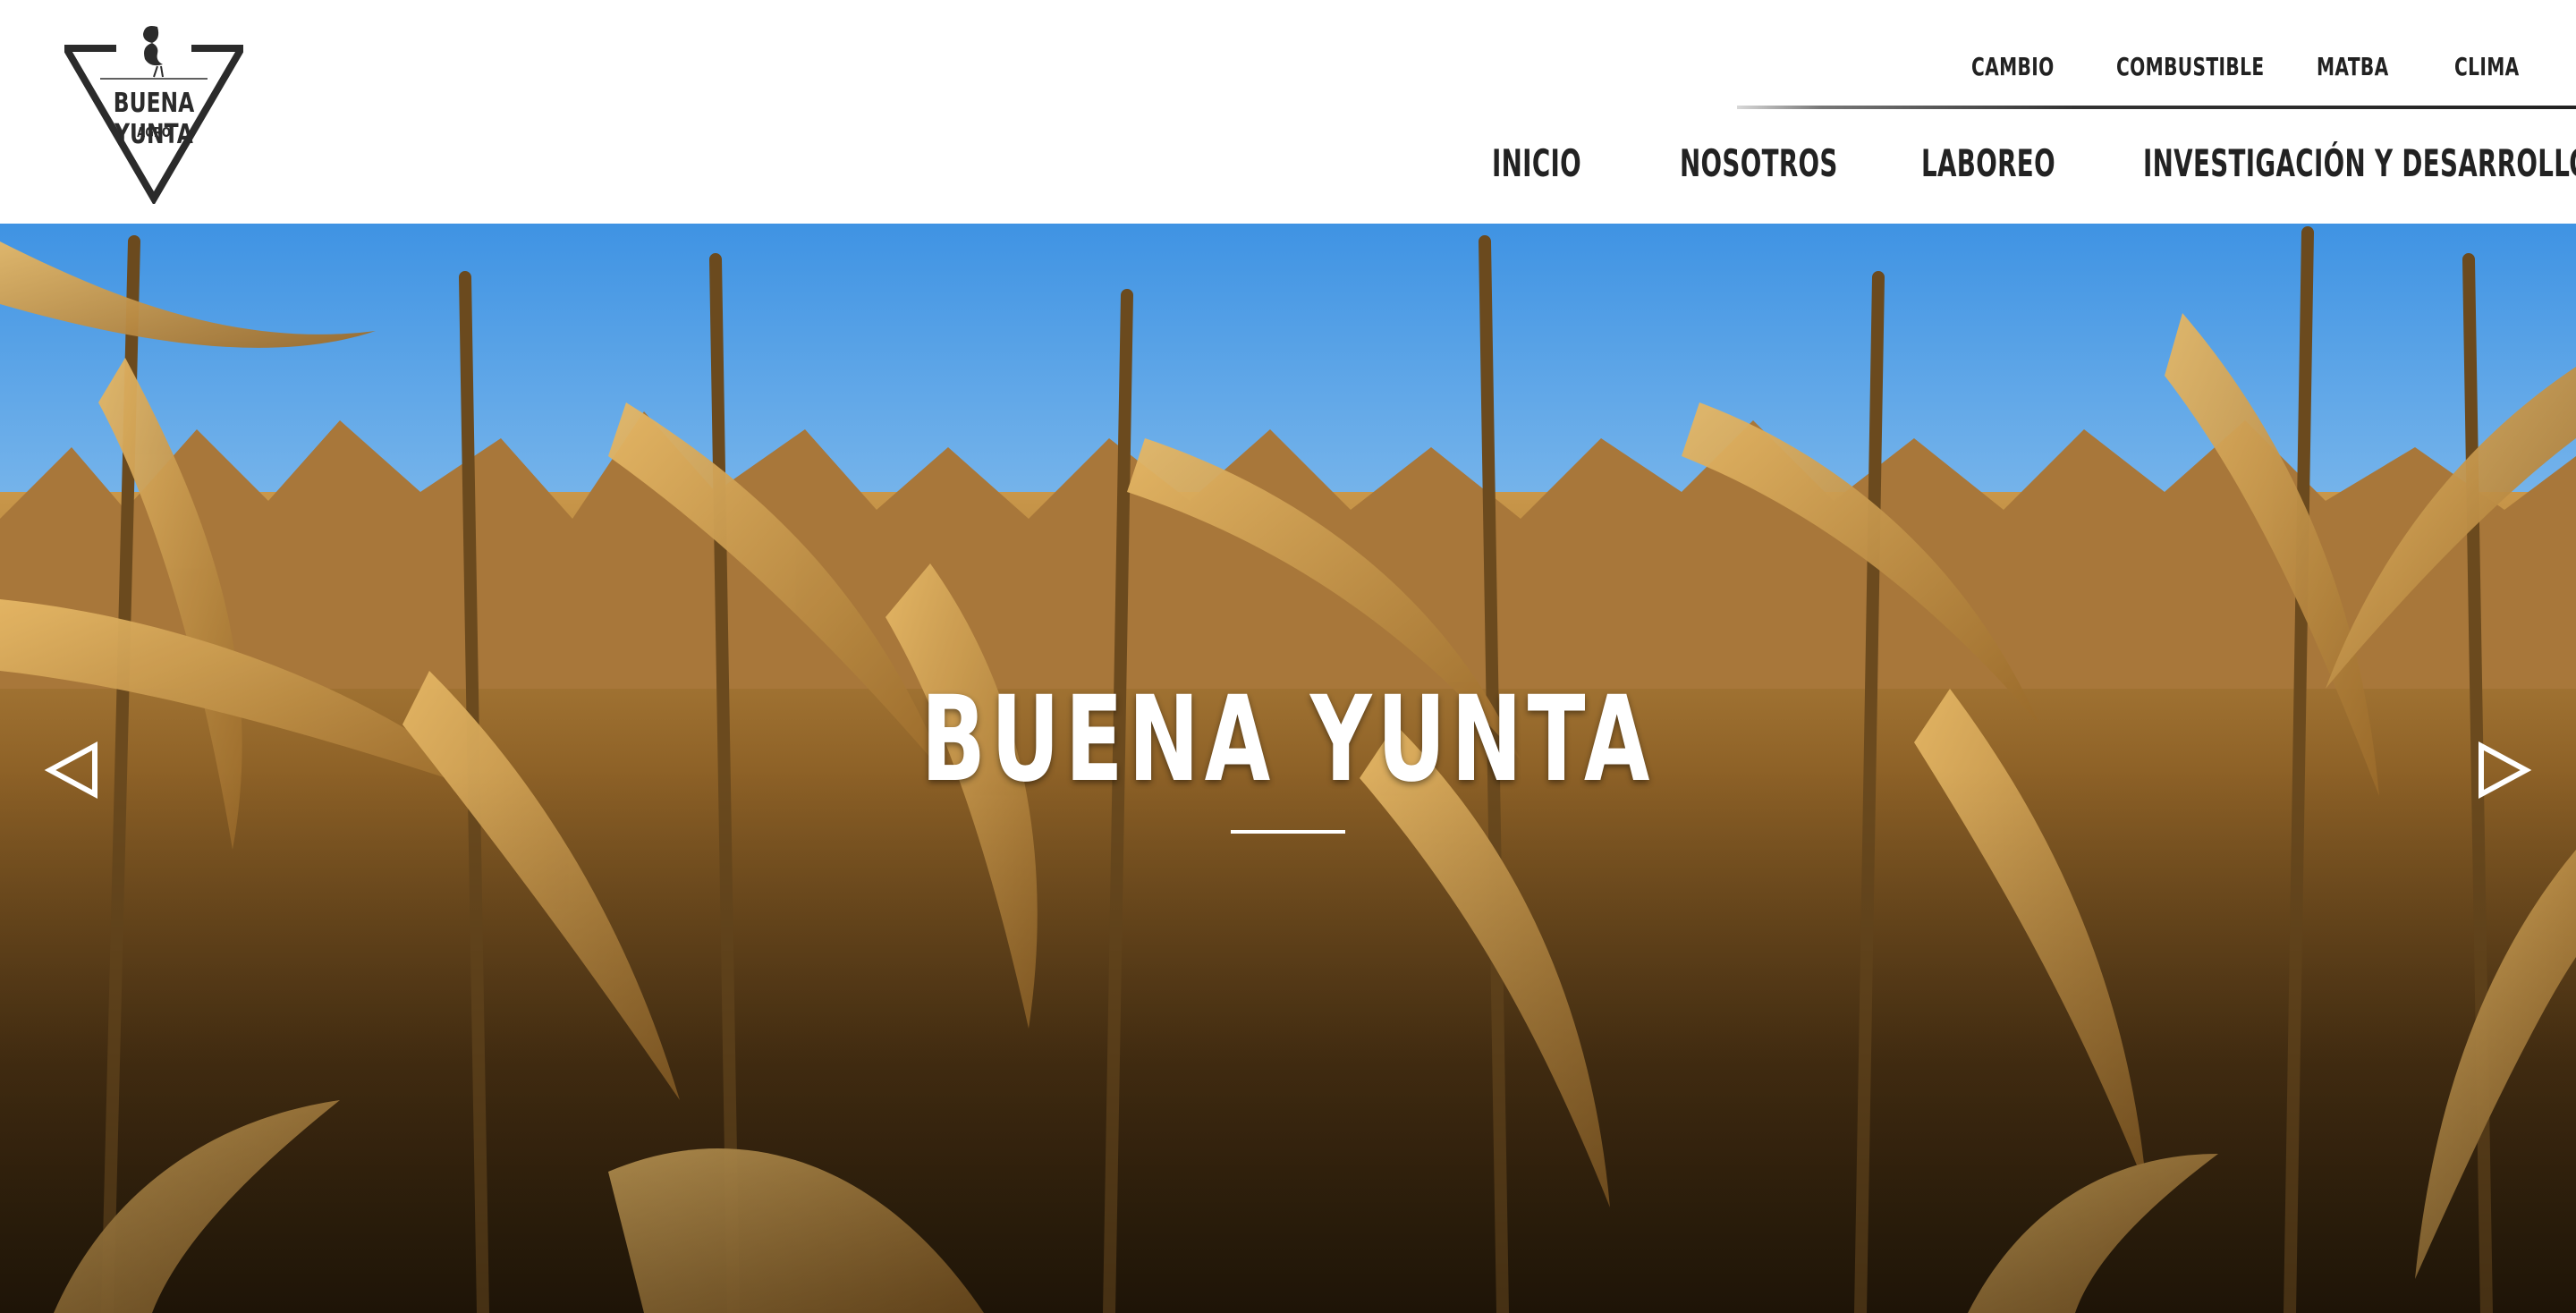 Image resolution: width=2576 pixels, height=1313 pixels. I want to click on utility-link-cambio: CAMBIO, so click(2013, 66).